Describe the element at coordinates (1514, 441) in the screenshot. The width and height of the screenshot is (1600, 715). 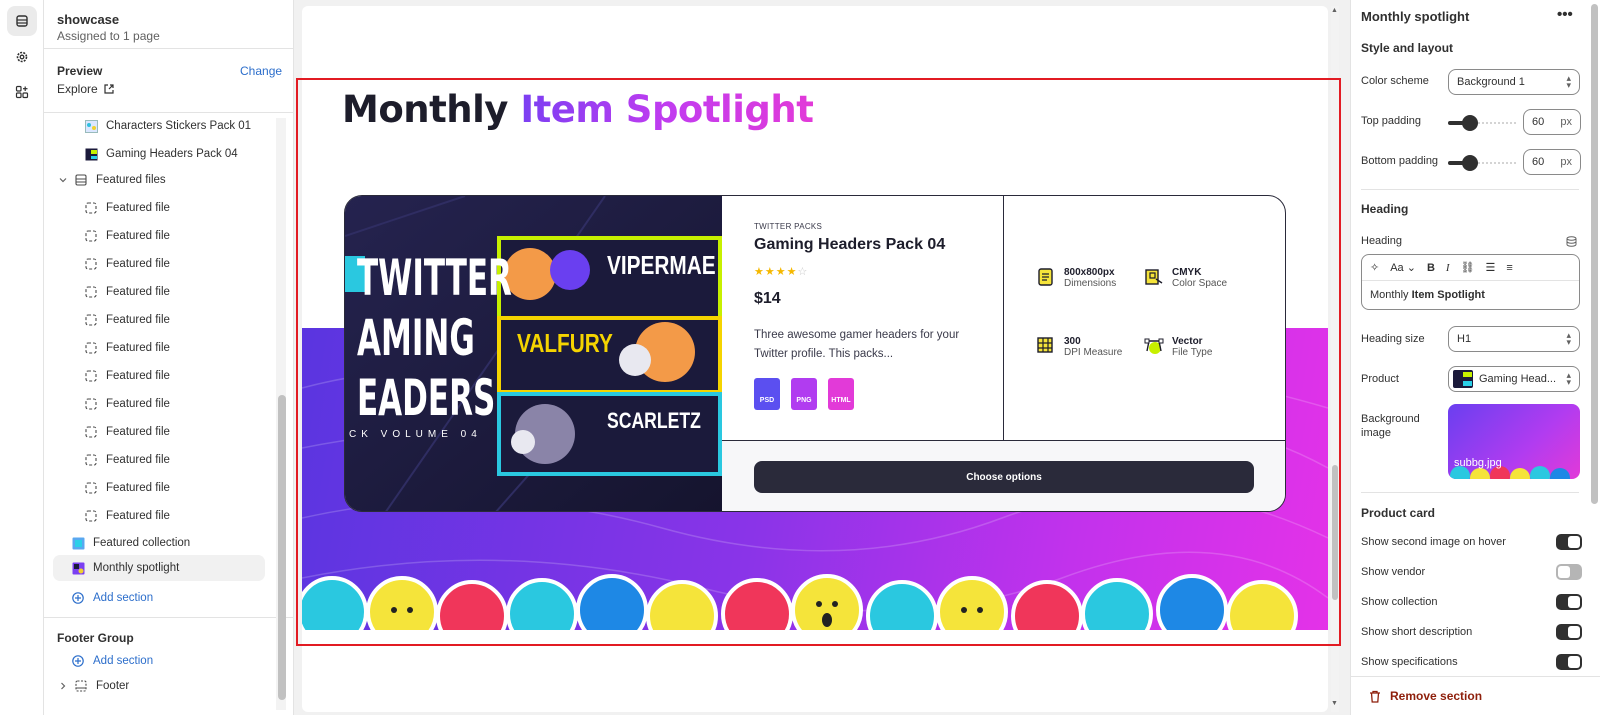
I see `background-image-picker: subbg.jpg` at that location.